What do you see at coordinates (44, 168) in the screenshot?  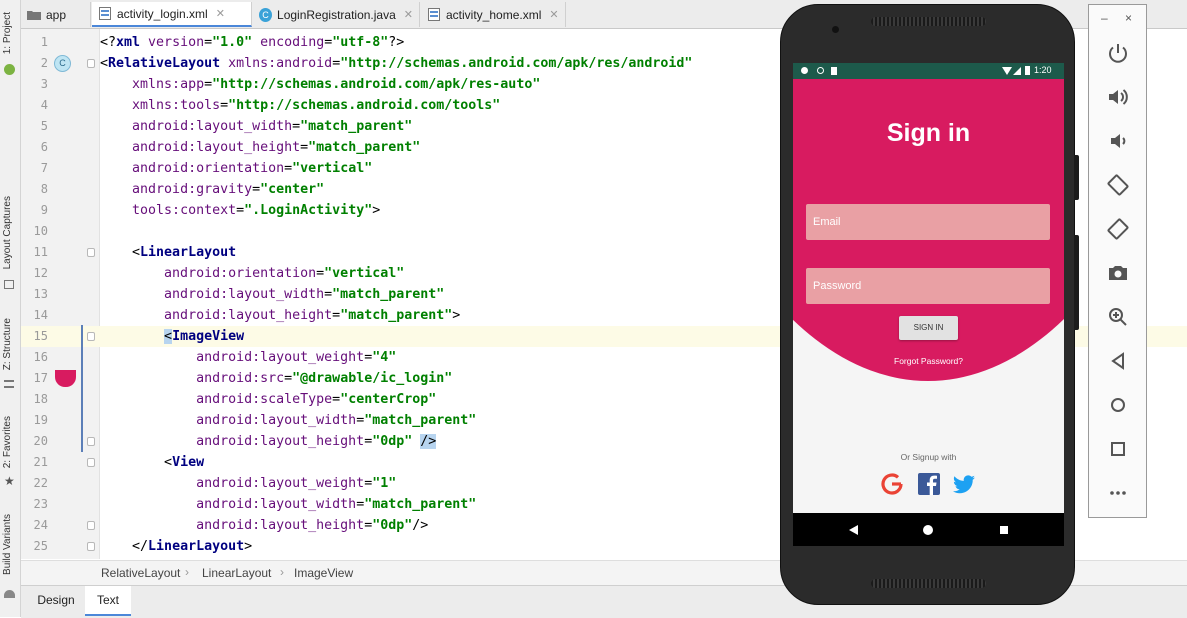 I see `line-number: 7` at bounding box center [44, 168].